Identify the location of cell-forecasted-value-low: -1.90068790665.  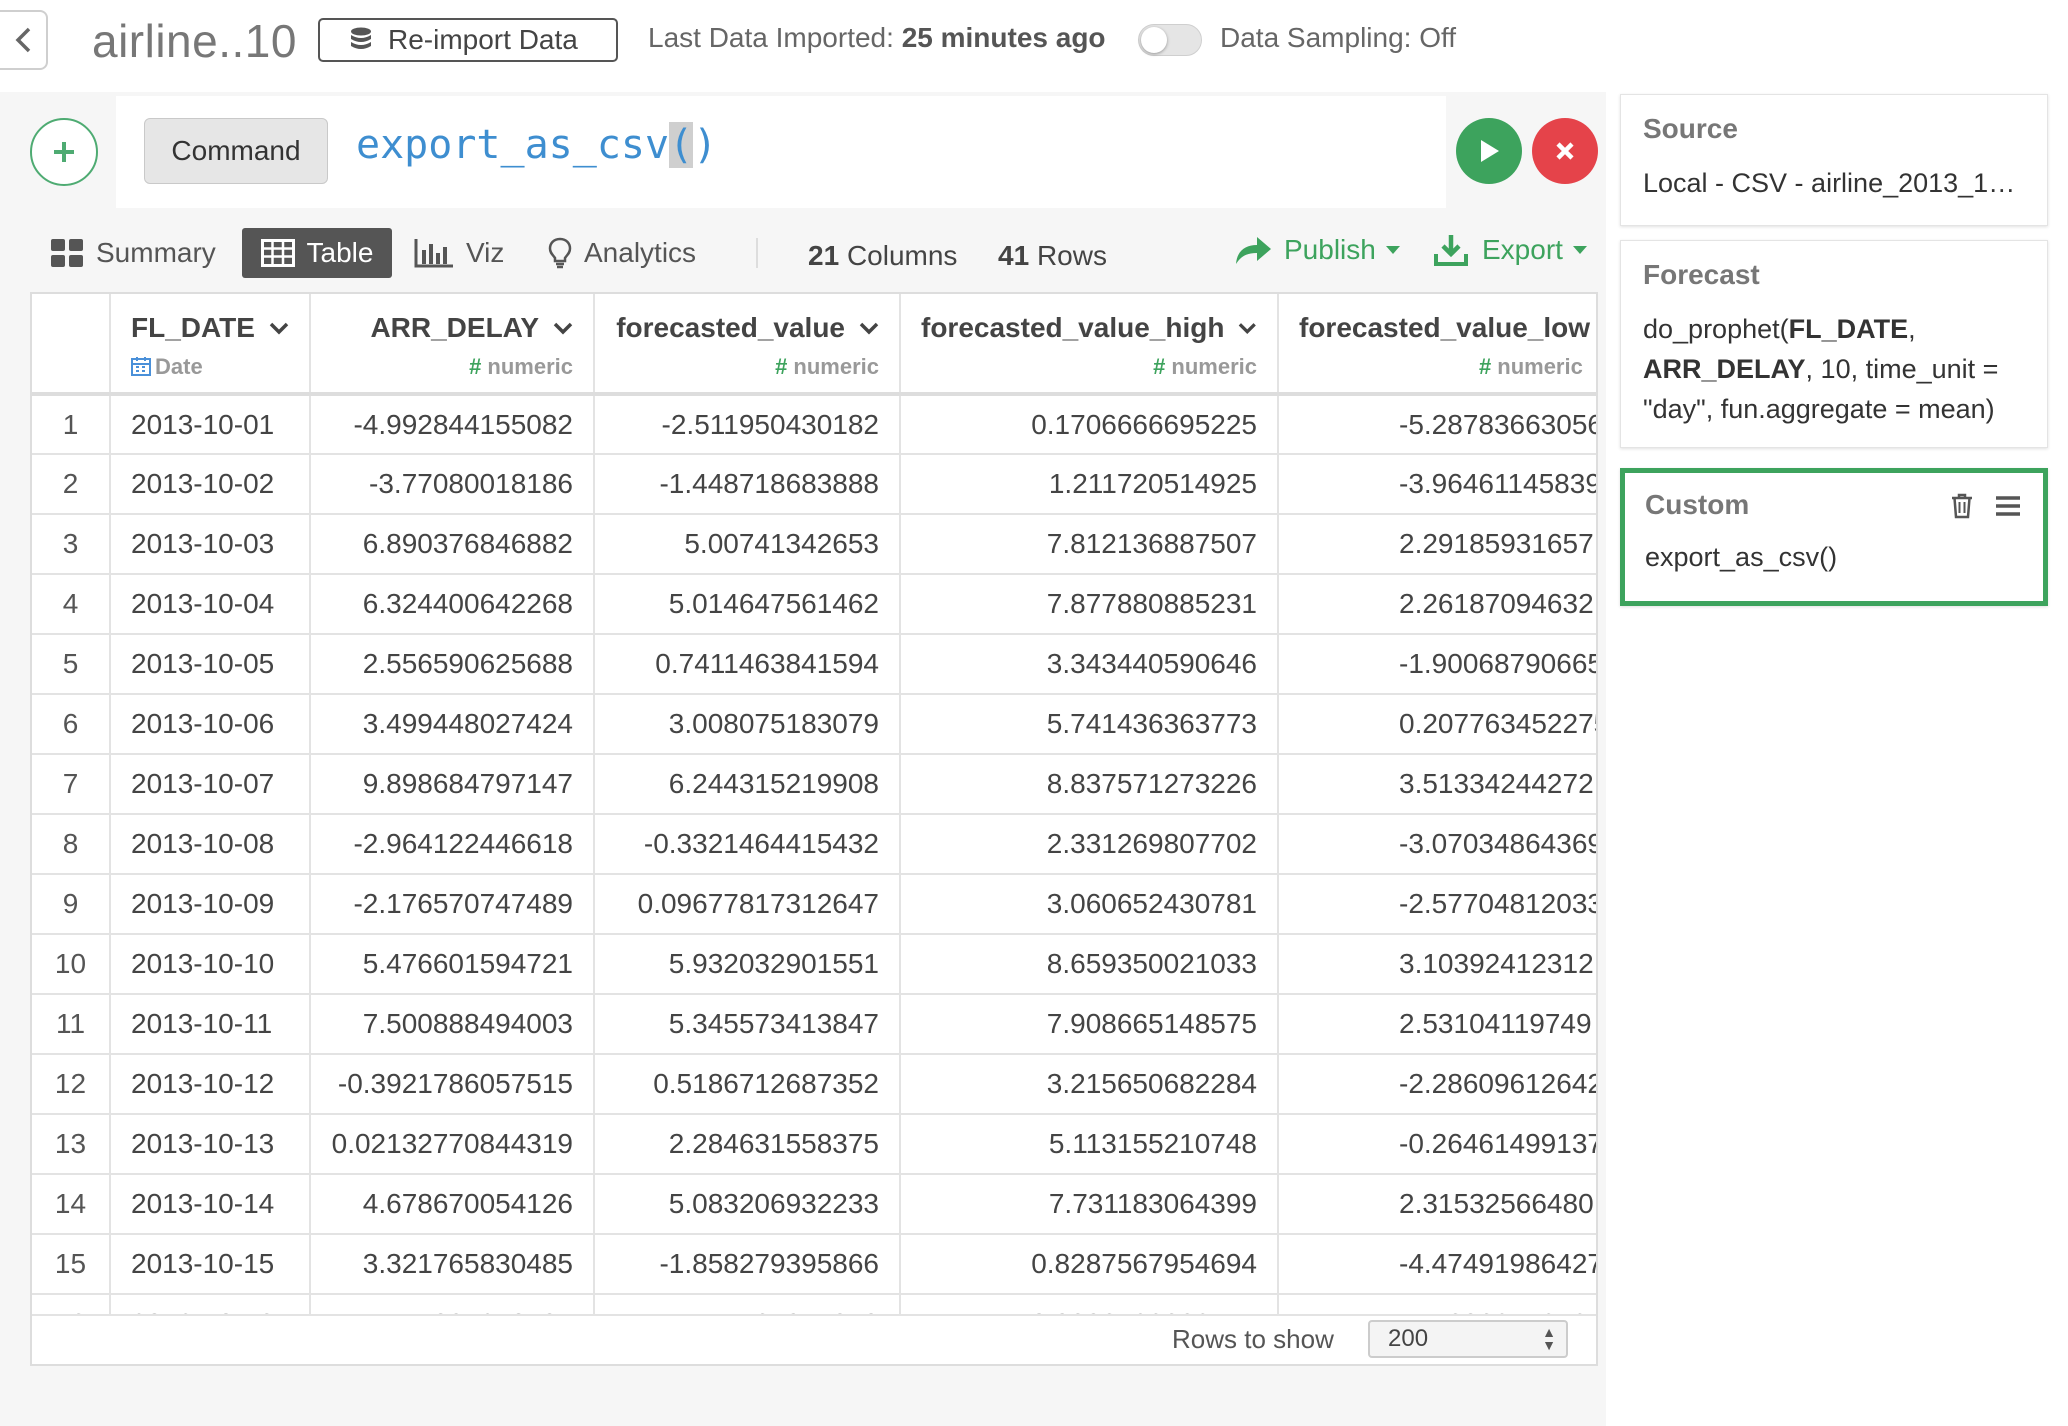
(1437, 664).